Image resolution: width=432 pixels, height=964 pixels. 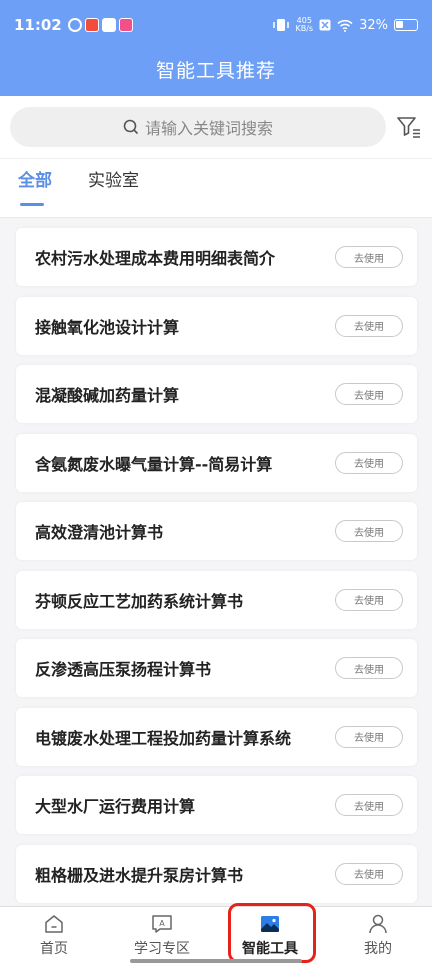 What do you see at coordinates (162, 949) in the screenshot?
I see `nav-study-label: 学习专区` at bounding box center [162, 949].